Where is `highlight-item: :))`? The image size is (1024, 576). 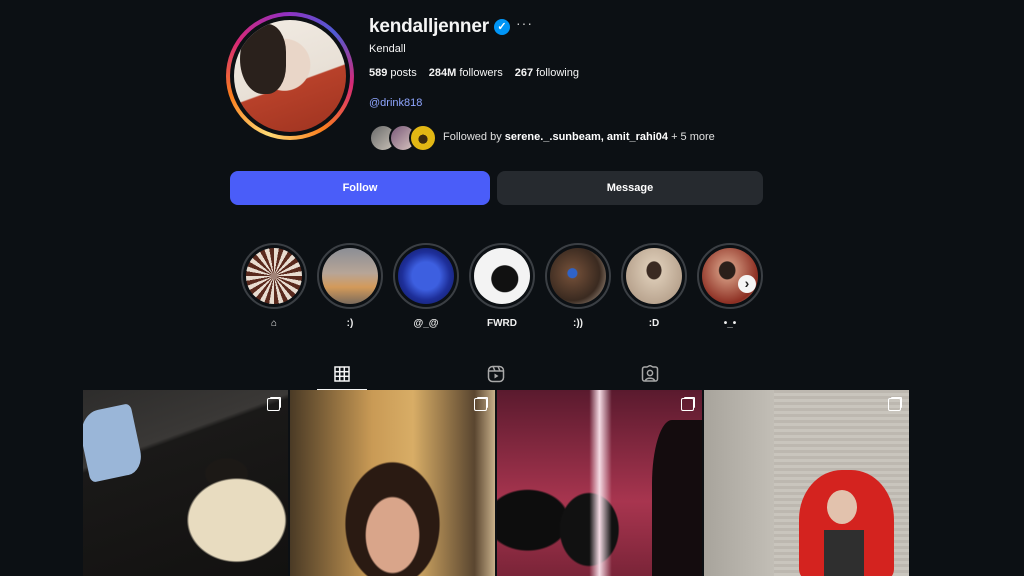
highlight-item: :)) is located at coordinates (578, 286).